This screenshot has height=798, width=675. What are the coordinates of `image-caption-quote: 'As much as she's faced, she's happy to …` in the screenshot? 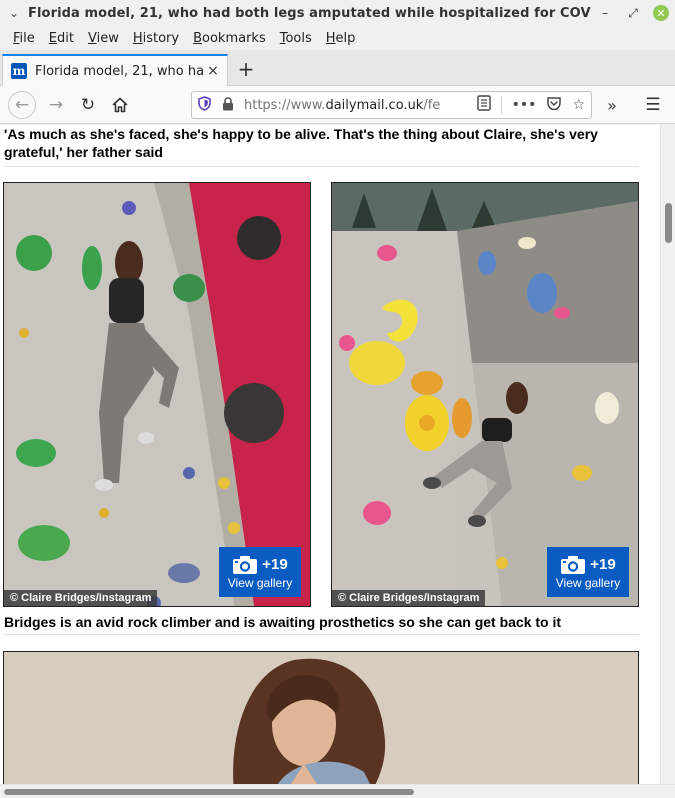 It's located at (301, 143).